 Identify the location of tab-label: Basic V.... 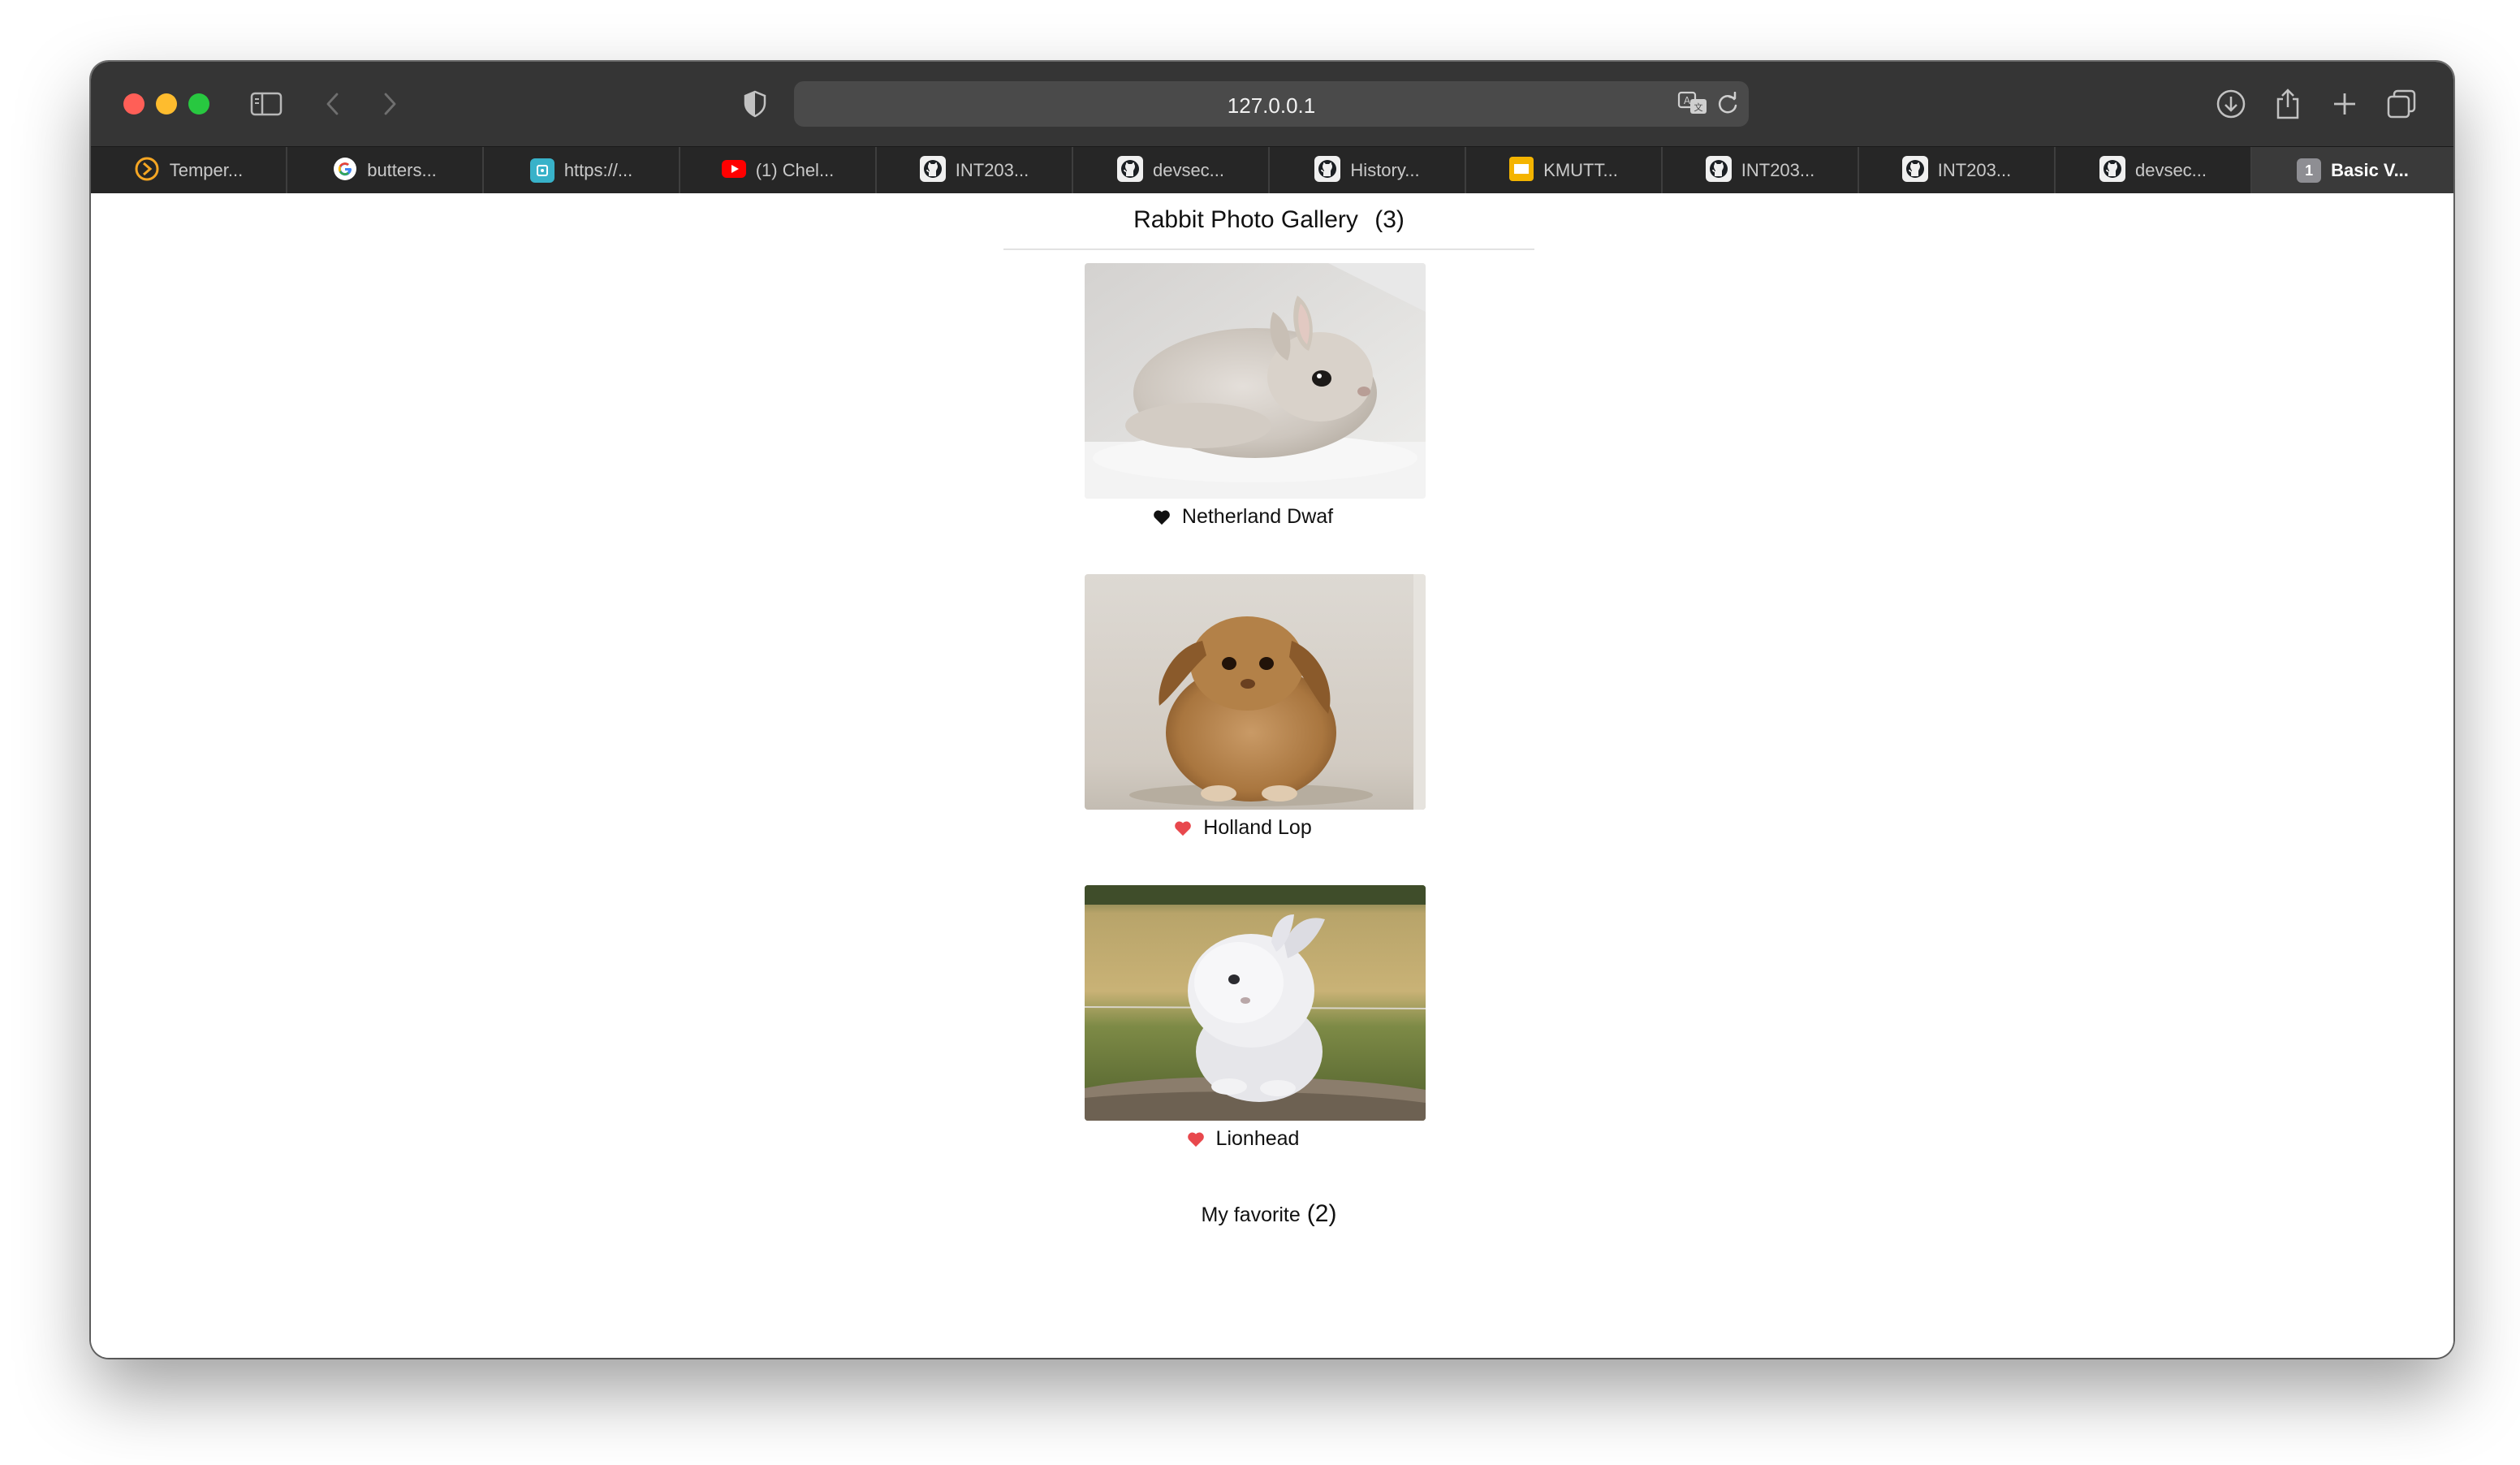
(2370, 170).